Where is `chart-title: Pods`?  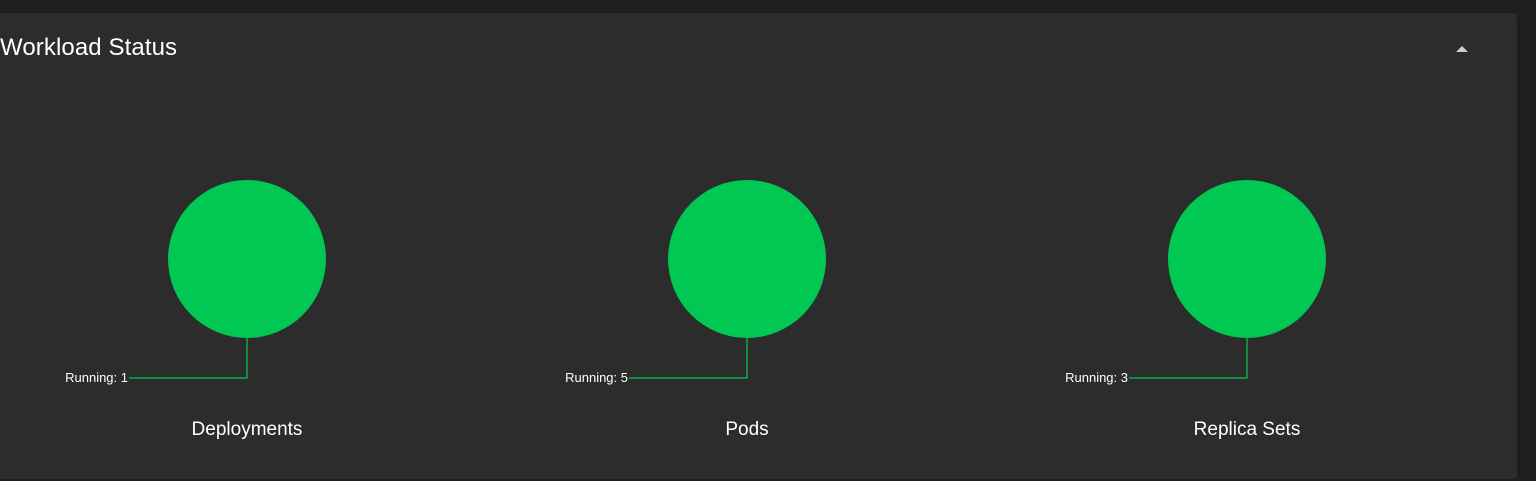
chart-title: Pods is located at coordinates (746, 429).